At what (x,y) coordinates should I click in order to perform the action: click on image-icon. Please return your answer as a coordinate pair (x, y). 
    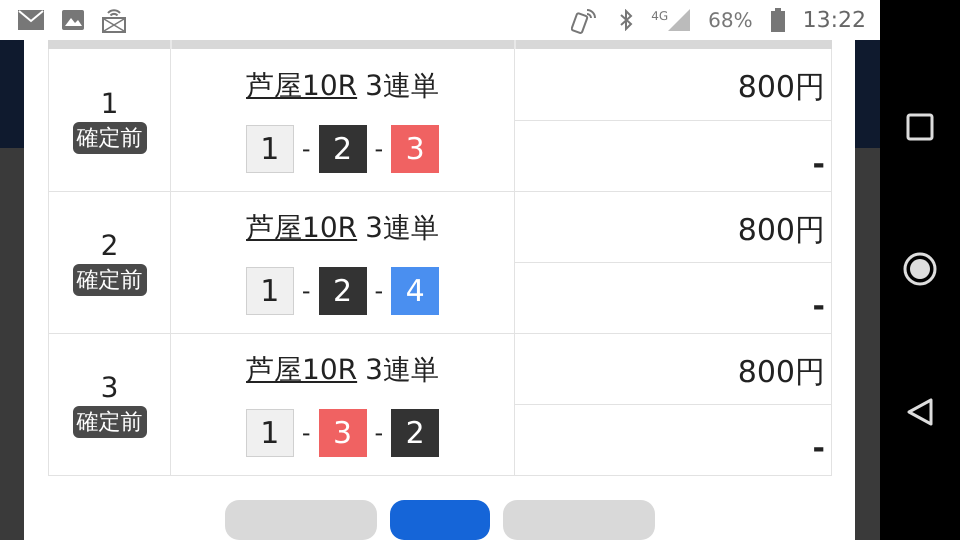
    Looking at the image, I should click on (73, 20).